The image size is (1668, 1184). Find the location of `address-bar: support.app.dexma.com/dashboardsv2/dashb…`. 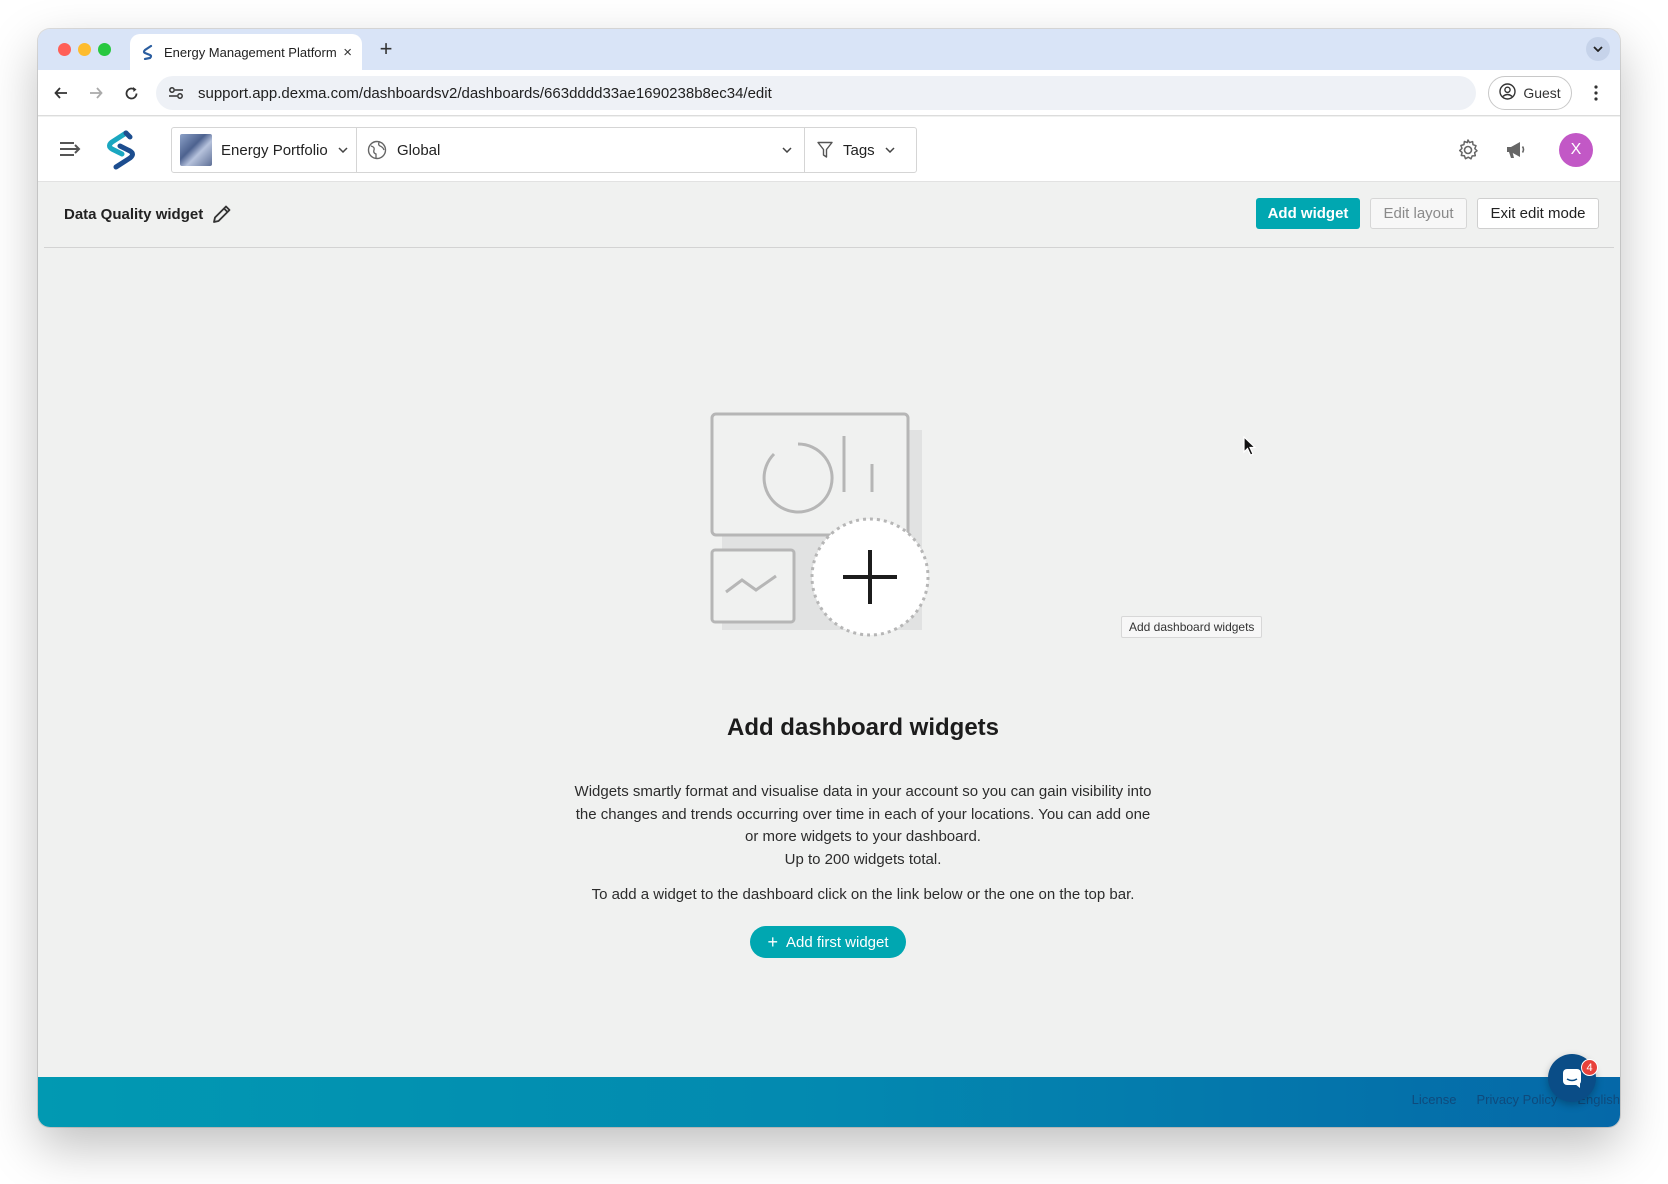

address-bar: support.app.dexma.com/dashboardsv2/dashb… is located at coordinates (816, 93).